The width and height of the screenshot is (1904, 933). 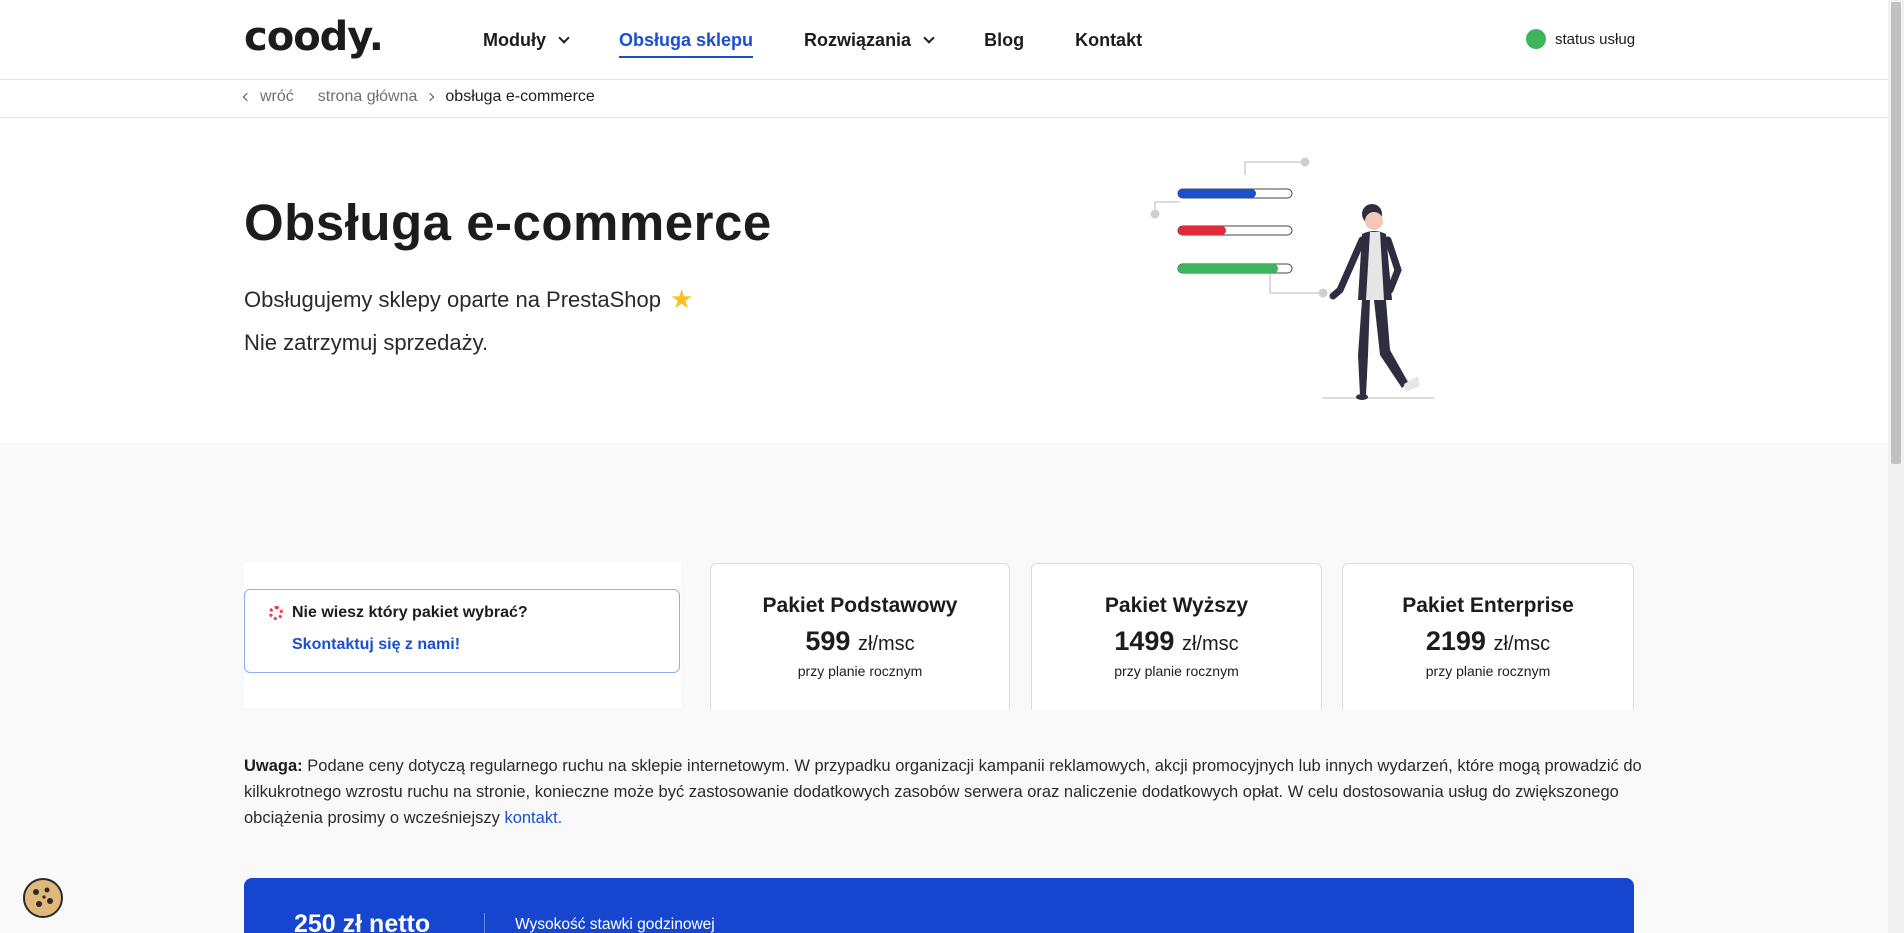 What do you see at coordinates (1144, 641) in the screenshot?
I see `plan-price-value: 1499` at bounding box center [1144, 641].